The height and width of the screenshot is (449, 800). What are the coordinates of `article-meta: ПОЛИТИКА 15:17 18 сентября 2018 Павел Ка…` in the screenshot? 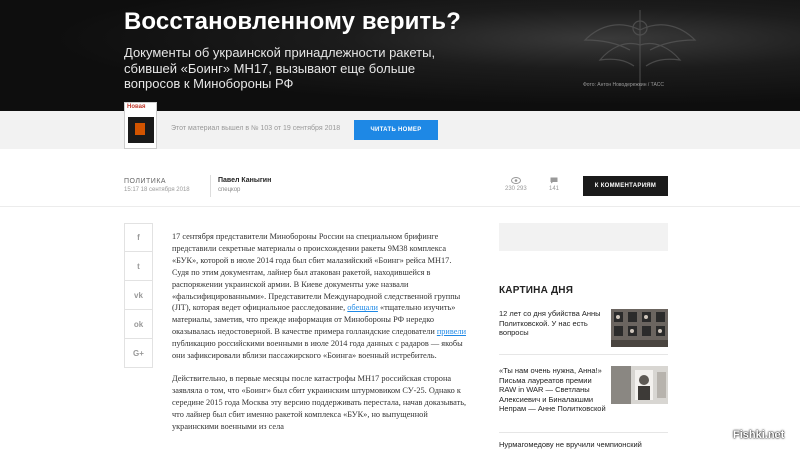 It's located at (400, 186).